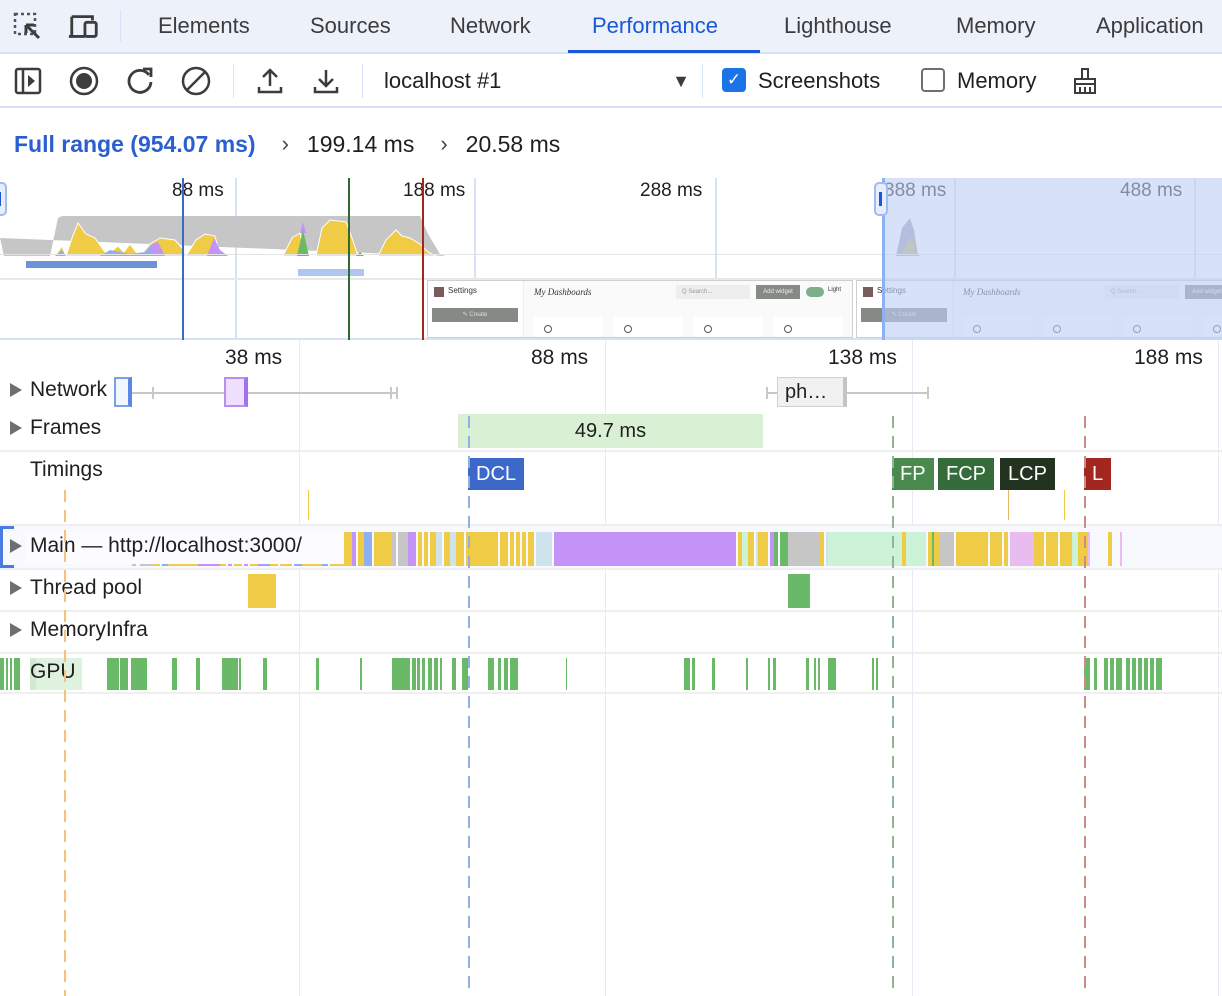 The width and height of the screenshot is (1222, 996). I want to click on screenshots-label: Screenshots, so click(819, 81).